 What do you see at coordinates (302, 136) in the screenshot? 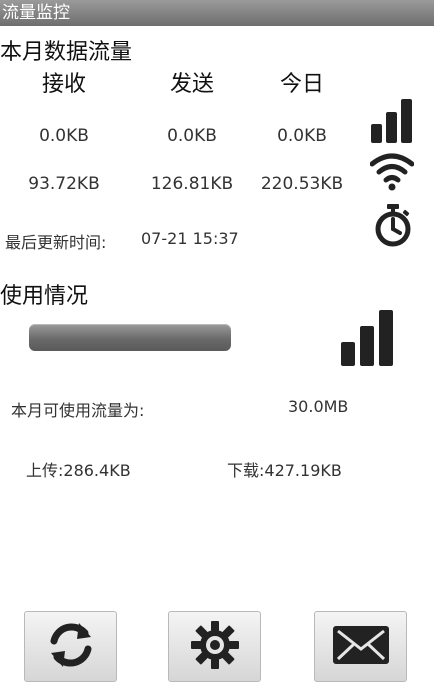
I see `mobile-today-value: 0.0KB` at bounding box center [302, 136].